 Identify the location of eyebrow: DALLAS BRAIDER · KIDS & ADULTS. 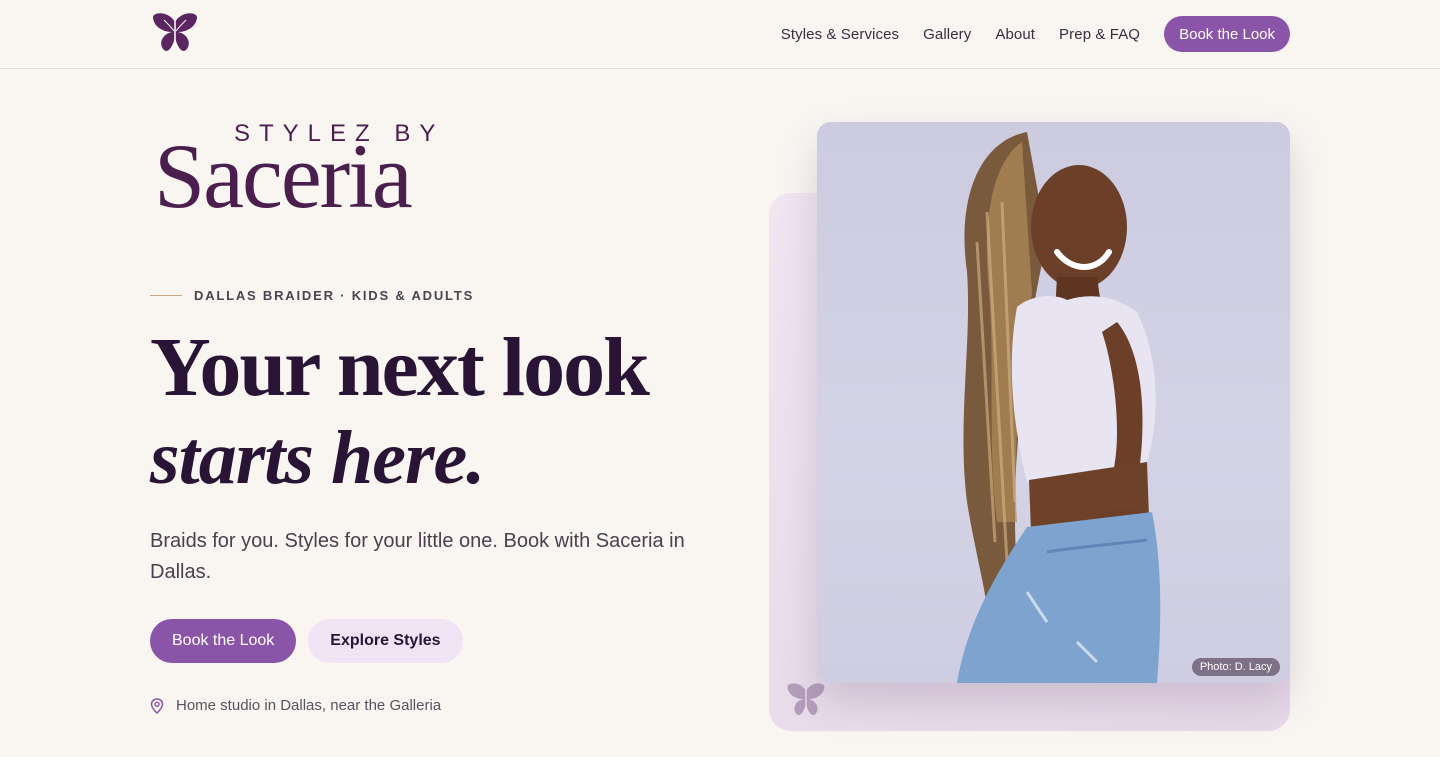
(312, 295).